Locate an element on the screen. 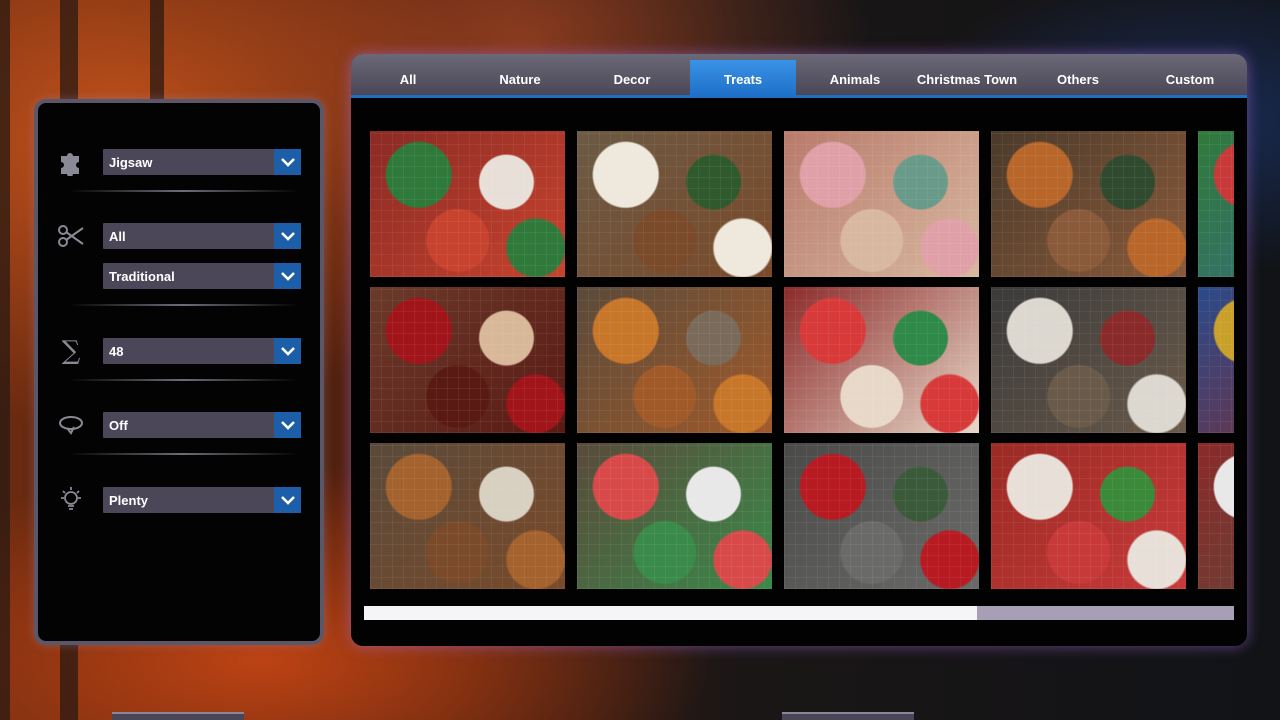 Image resolution: width=1280 pixels, height=720 pixels. rotate-icon is located at coordinates (71, 425).